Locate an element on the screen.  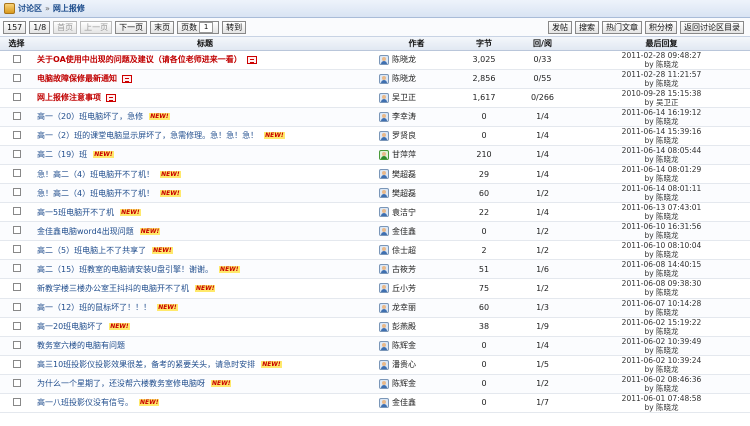
topic-title-link: 新教学楼三楼办公室王抖抖的电脑开不了机 is located at coordinates (113, 288).